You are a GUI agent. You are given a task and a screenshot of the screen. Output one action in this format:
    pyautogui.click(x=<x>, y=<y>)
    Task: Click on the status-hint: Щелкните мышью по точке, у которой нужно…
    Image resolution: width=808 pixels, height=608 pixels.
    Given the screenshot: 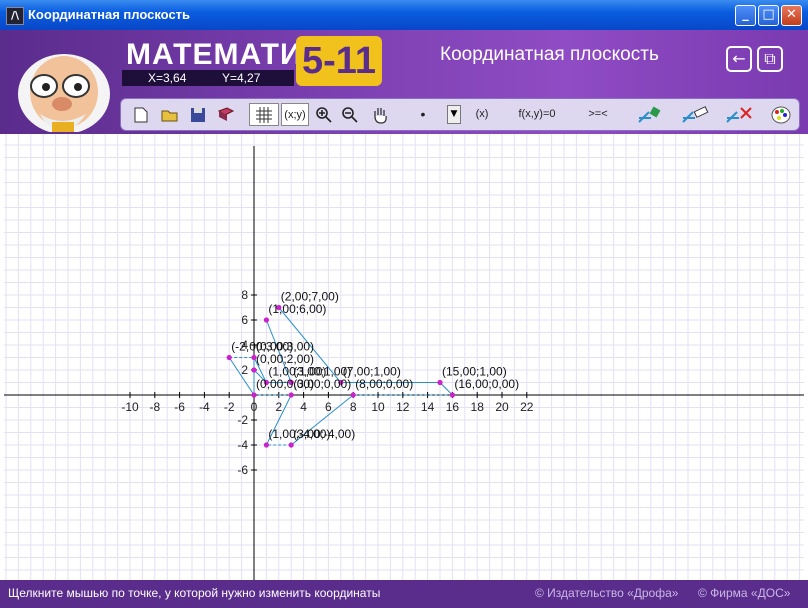 What is the action you would take?
    pyautogui.click(x=194, y=593)
    